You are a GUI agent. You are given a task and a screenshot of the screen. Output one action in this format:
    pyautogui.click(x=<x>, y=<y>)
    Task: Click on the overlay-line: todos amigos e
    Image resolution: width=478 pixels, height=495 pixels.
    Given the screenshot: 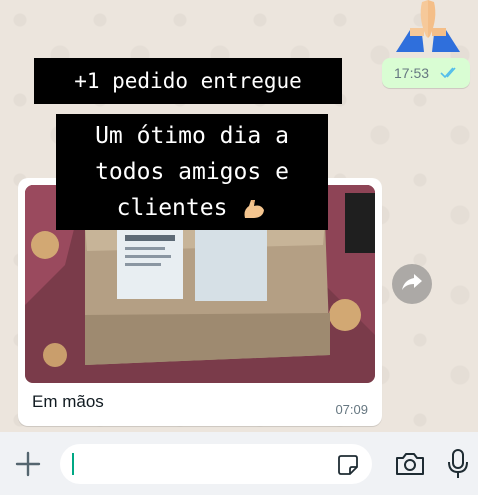 What is the action you would take?
    pyautogui.click(x=192, y=172)
    